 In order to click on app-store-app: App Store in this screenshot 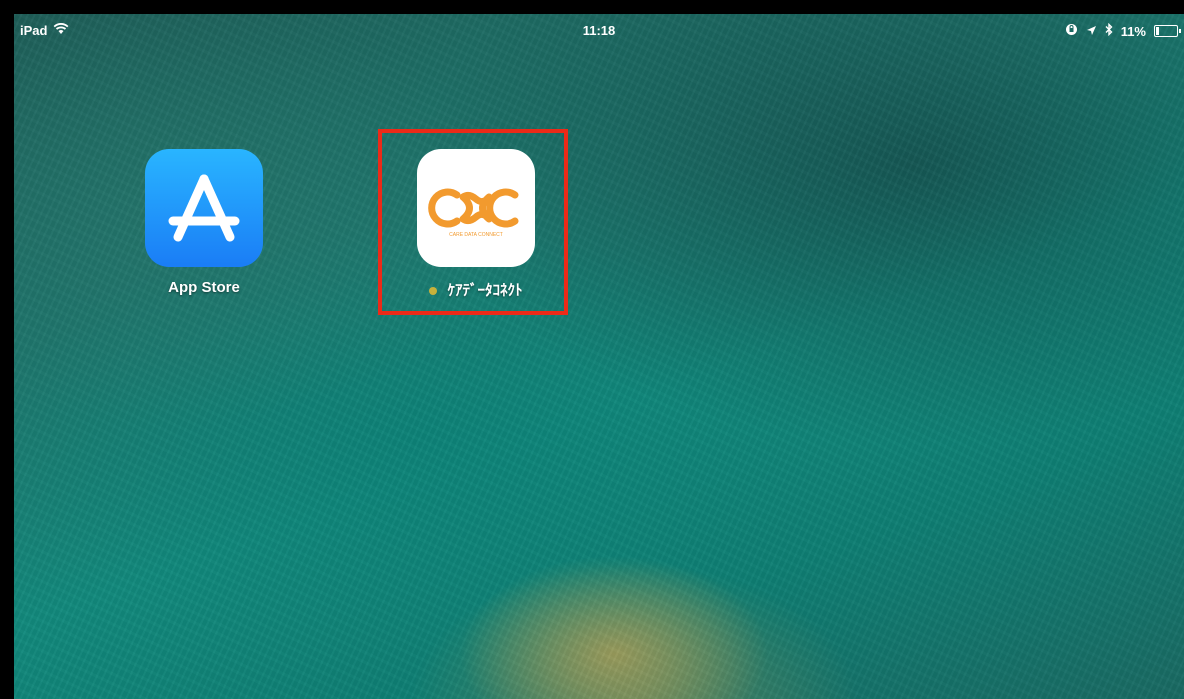, I will do `click(204, 222)`.